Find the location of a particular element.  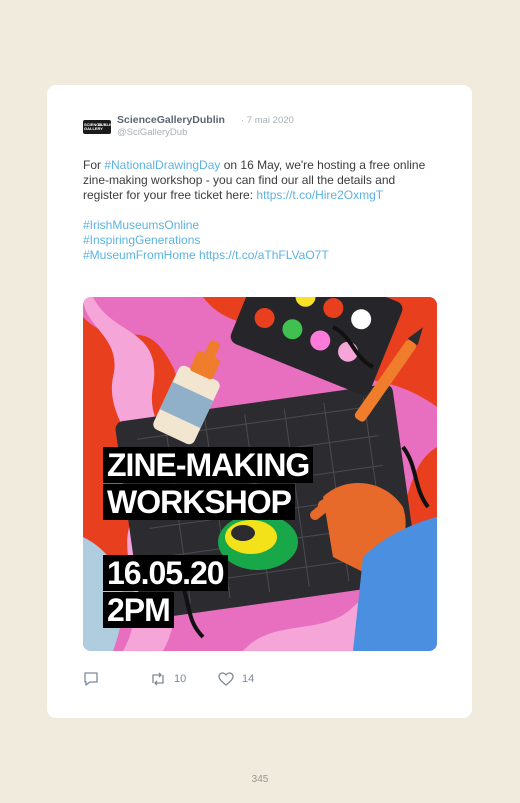

user-handle: @SciGalleryDub is located at coordinates (152, 132).